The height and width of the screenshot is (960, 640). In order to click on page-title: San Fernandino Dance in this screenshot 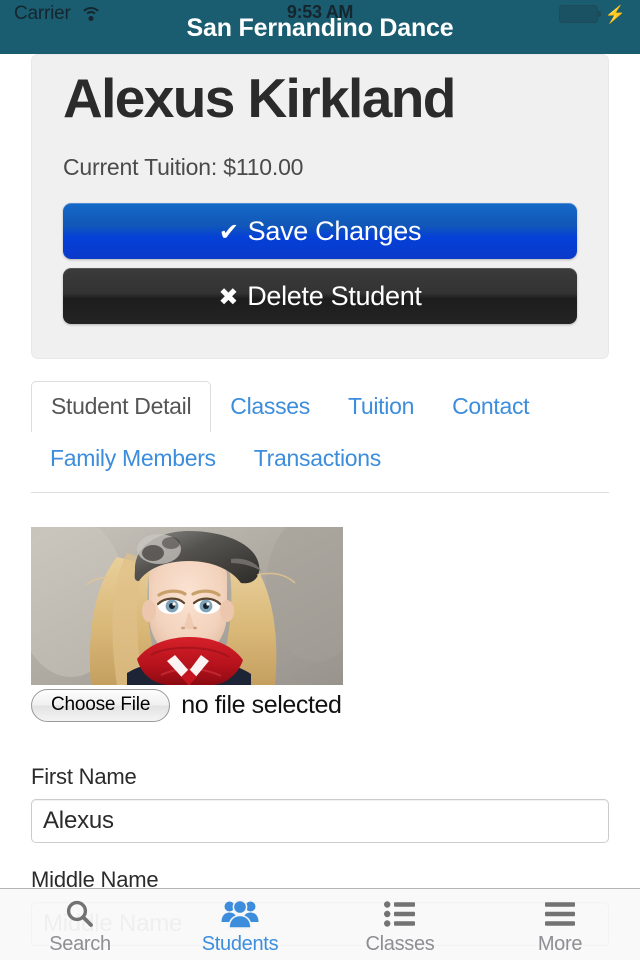, I will do `click(320, 28)`.